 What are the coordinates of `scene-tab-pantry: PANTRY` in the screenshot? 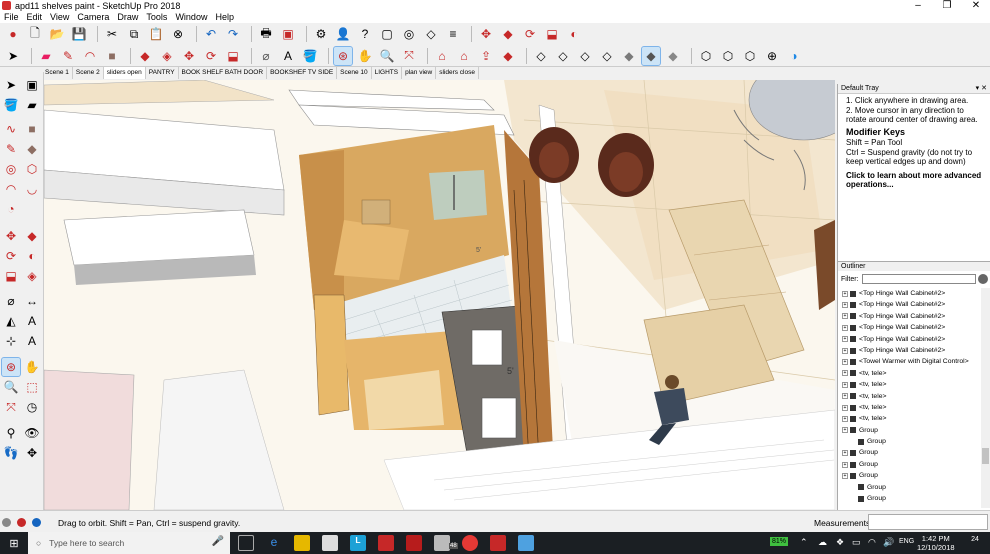 It's located at (162, 73).